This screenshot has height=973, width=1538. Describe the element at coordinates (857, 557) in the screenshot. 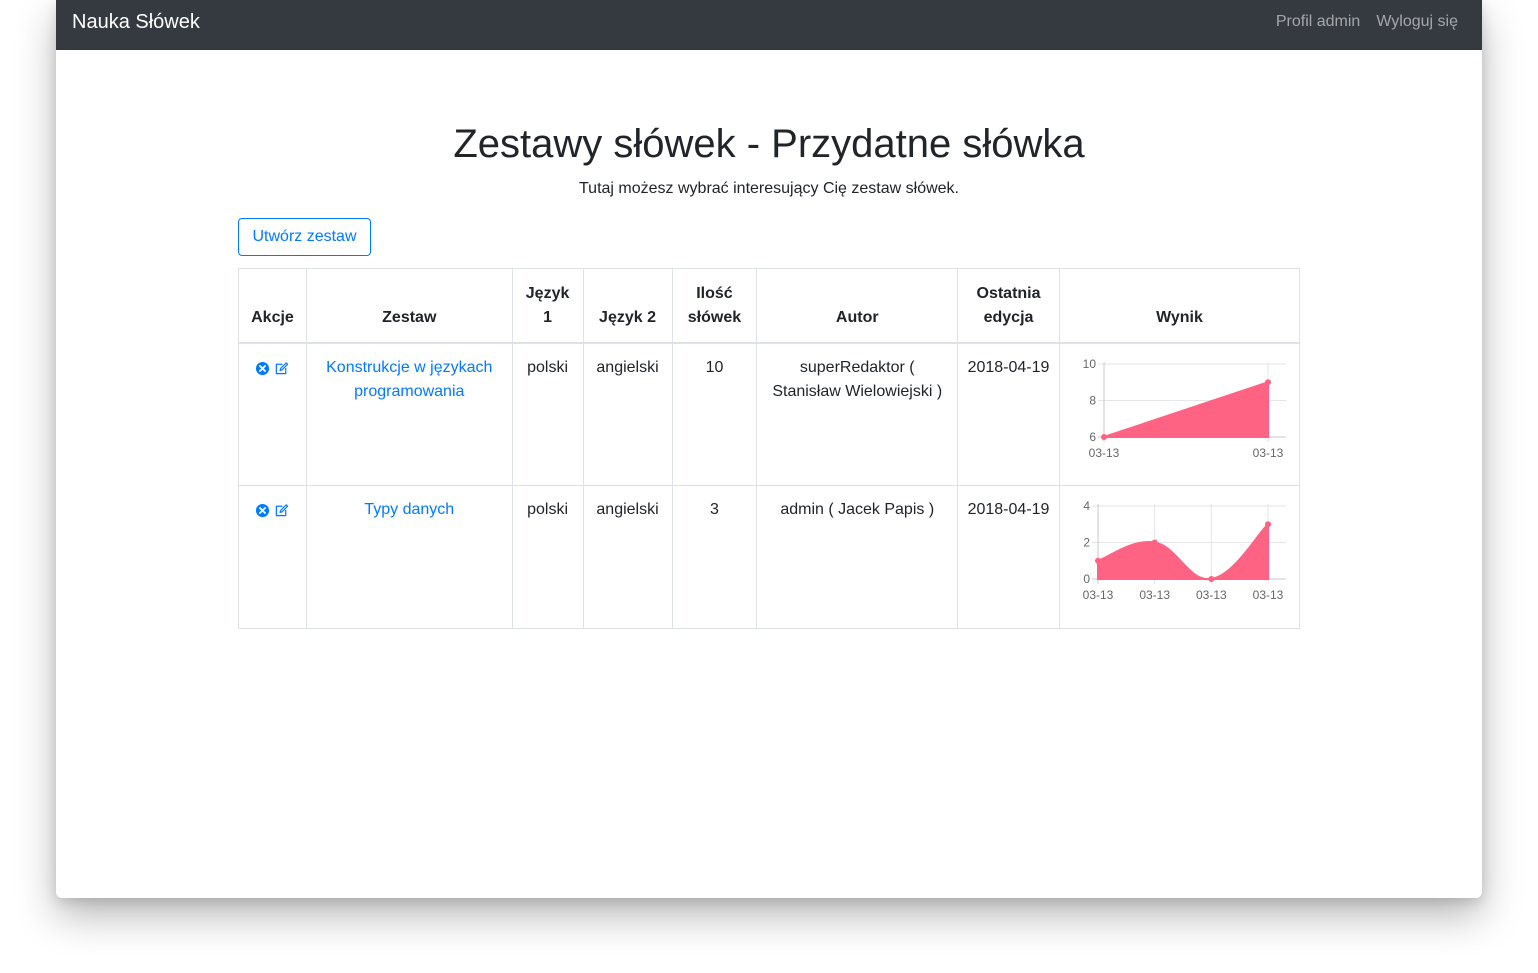

I see `author-cell: admin ( Jacek Papis )` at that location.